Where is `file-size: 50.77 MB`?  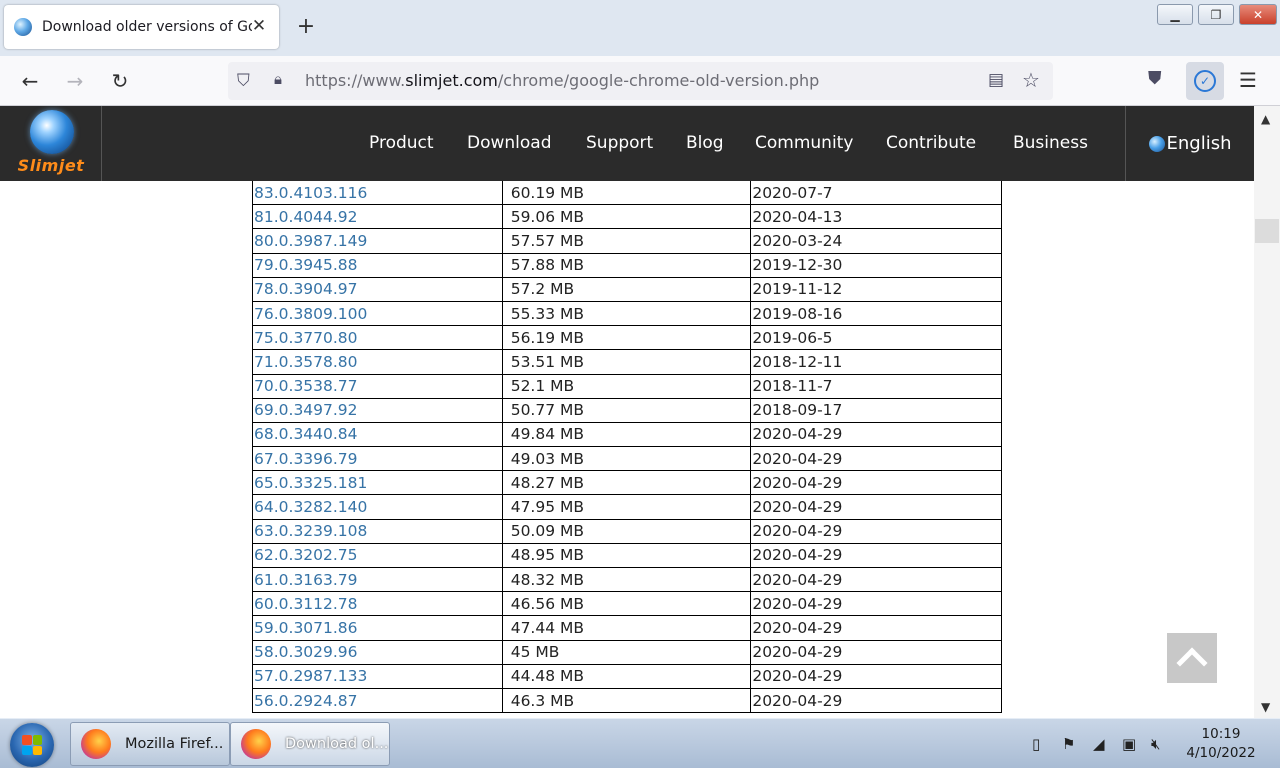
file-size: 50.77 MB is located at coordinates (626, 410).